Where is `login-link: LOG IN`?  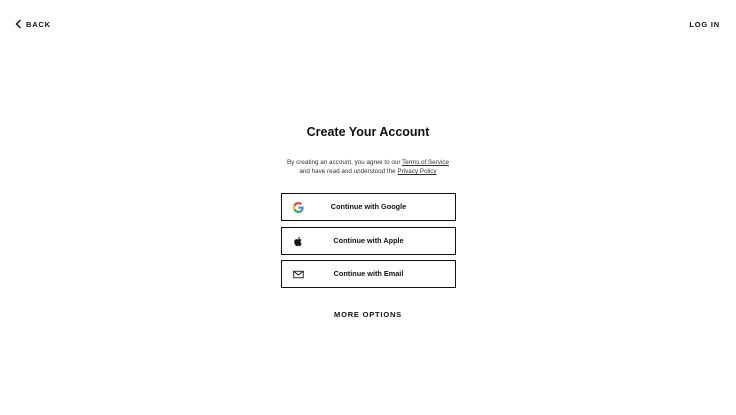 login-link: LOG IN is located at coordinates (704, 24).